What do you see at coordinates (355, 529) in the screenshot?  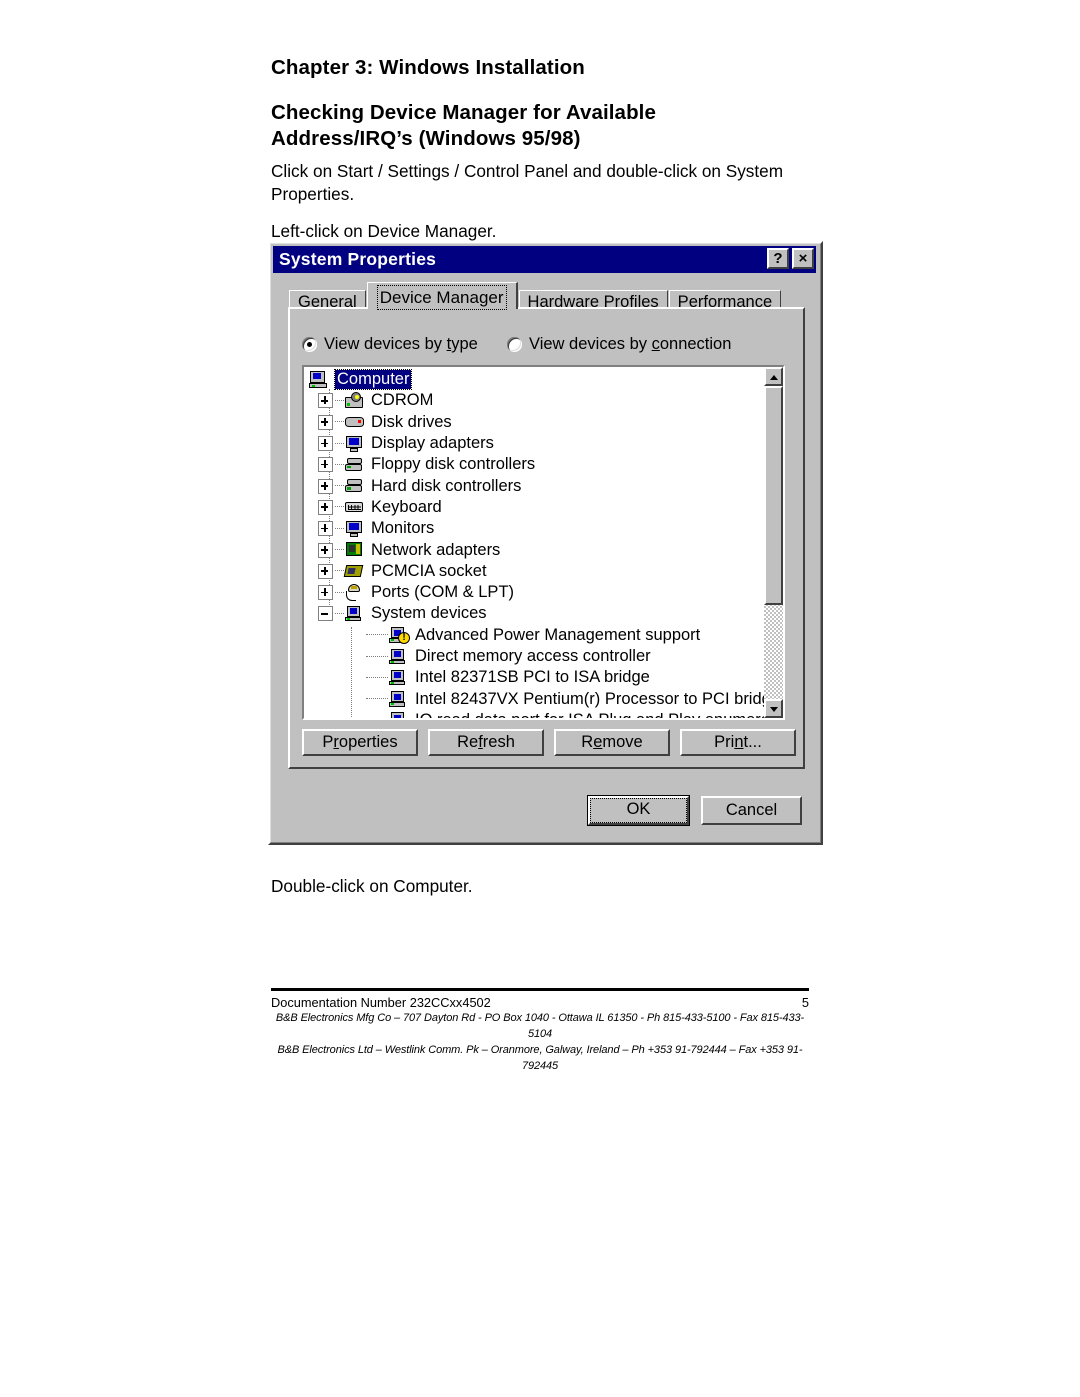 I see `monitor-icon` at bounding box center [355, 529].